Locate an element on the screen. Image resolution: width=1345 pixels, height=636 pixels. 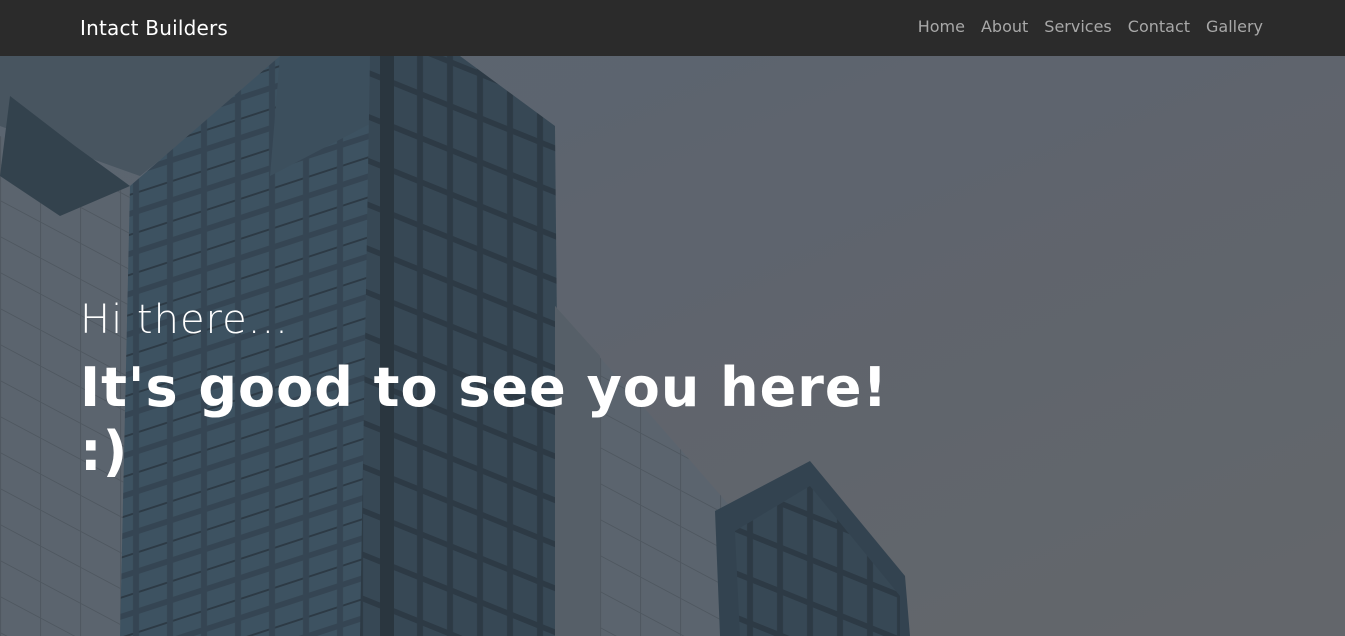
nav-link-about: About is located at coordinates (1004, 27).